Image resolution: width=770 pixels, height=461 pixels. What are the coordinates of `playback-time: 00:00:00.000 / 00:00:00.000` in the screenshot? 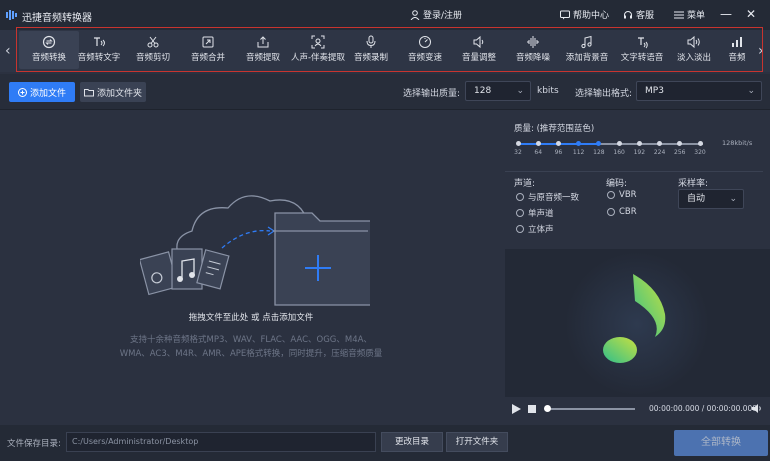 It's located at (703, 408).